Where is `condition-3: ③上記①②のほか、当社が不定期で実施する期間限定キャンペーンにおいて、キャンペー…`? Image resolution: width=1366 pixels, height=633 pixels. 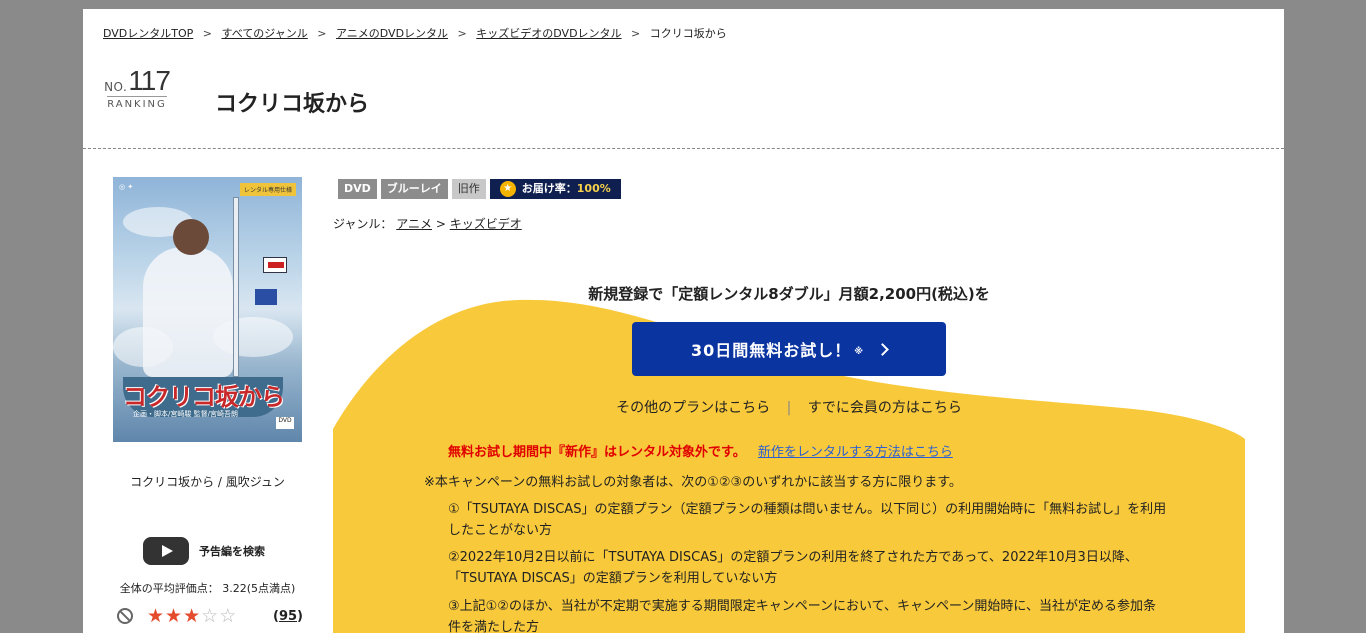 condition-3: ③上記①②のほか、当社が不定期で実施する期間限定キャンペーンにおいて、キャンペー… is located at coordinates (802, 616).